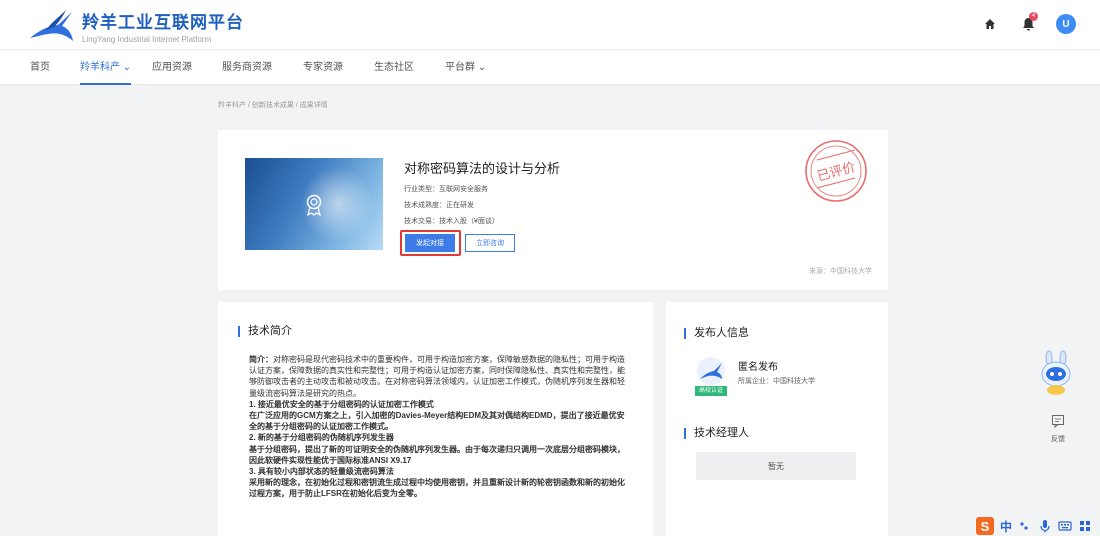  What do you see at coordinates (1065, 526) in the screenshot?
I see `keyboard-icon` at bounding box center [1065, 526].